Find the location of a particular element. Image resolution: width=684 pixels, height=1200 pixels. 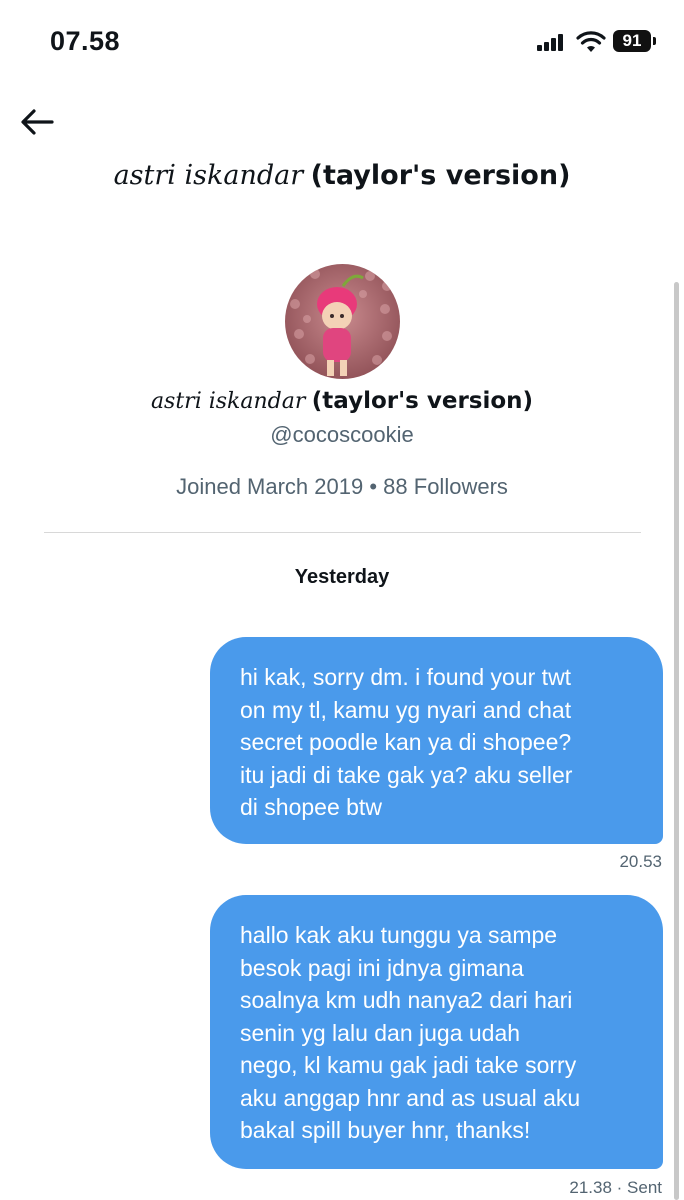

avatar-image is located at coordinates (342, 321).